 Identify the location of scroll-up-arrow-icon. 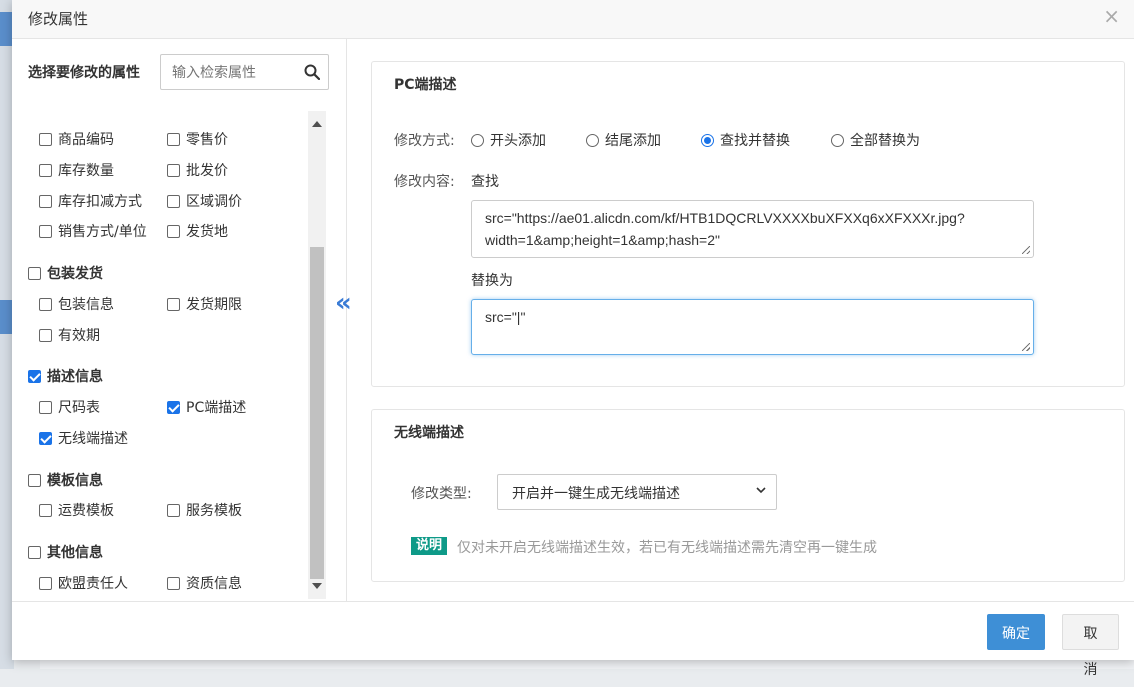
(317, 124).